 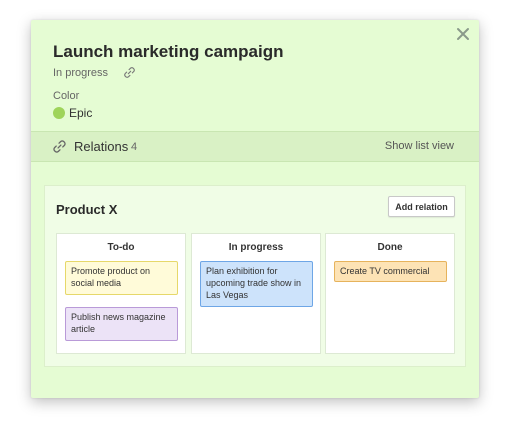 I want to click on column-header: Done, so click(x=390, y=247).